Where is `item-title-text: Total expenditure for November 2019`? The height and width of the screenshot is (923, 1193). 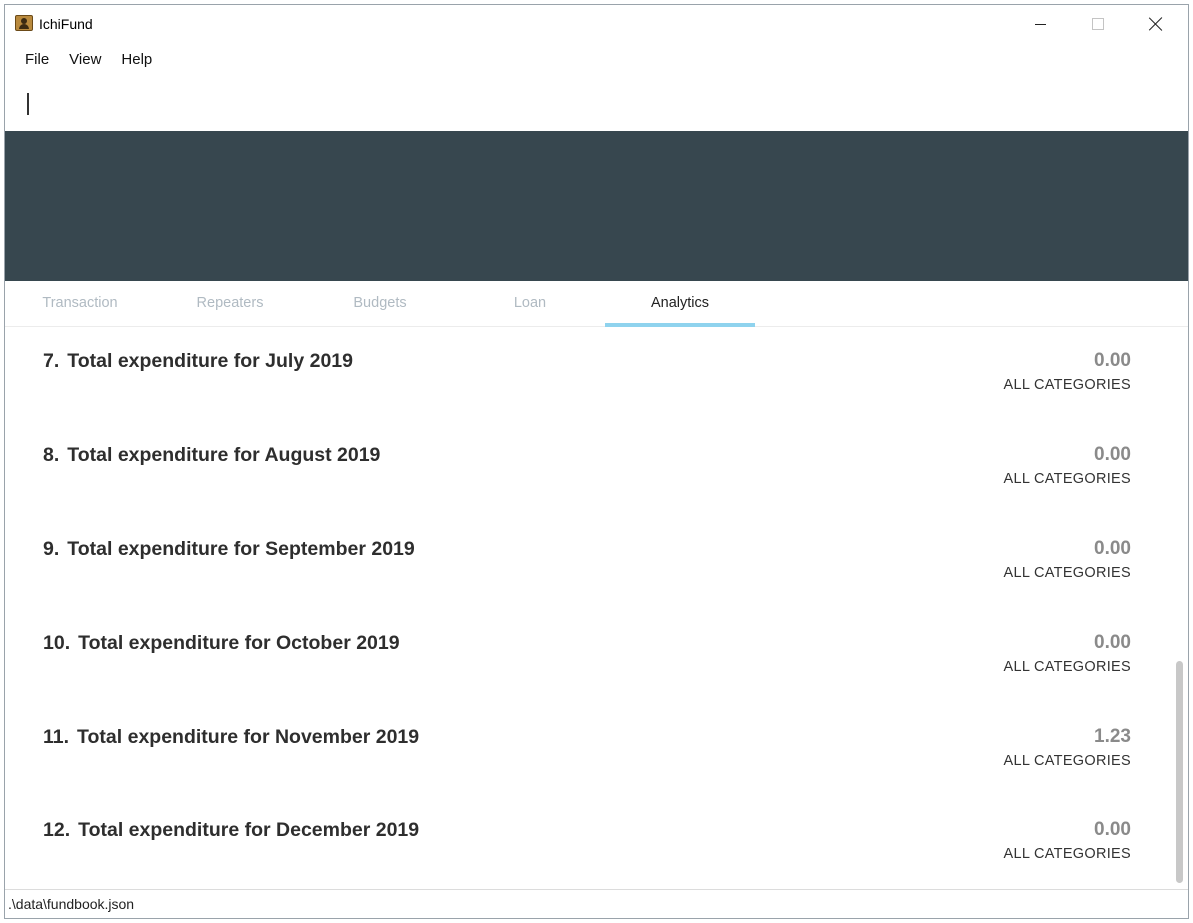
item-title-text: Total expenditure for November 2019 is located at coordinates (248, 737).